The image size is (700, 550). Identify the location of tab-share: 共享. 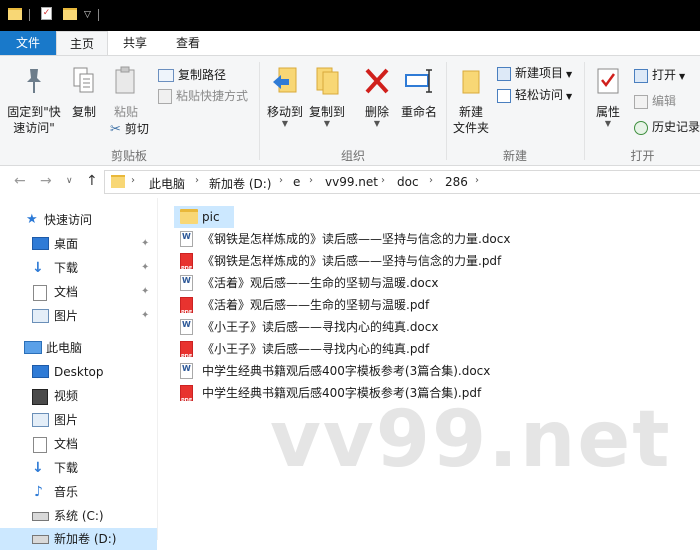
(135, 43).